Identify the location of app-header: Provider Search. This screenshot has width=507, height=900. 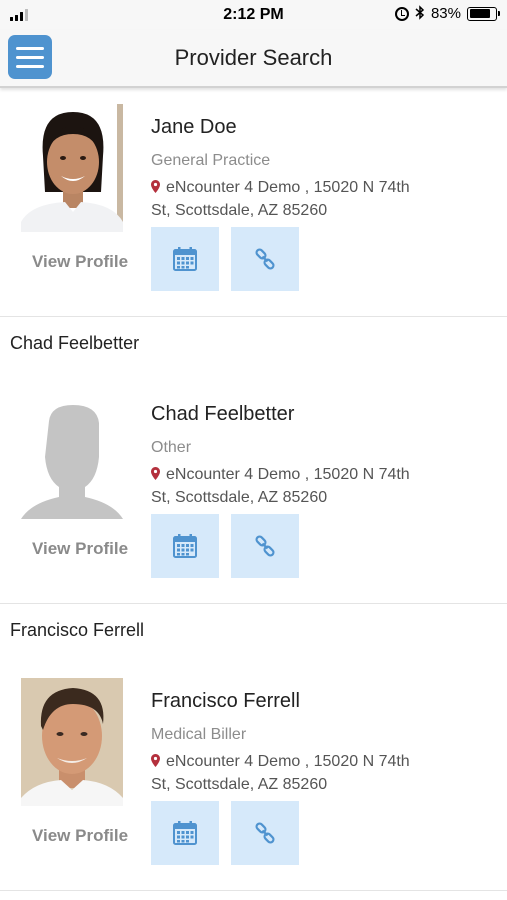
(253, 59).